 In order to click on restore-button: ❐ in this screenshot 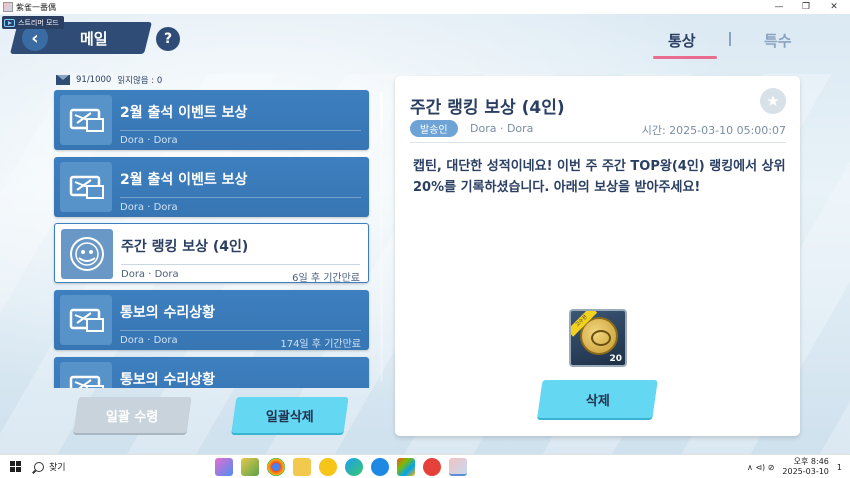, I will do `click(806, 7)`.